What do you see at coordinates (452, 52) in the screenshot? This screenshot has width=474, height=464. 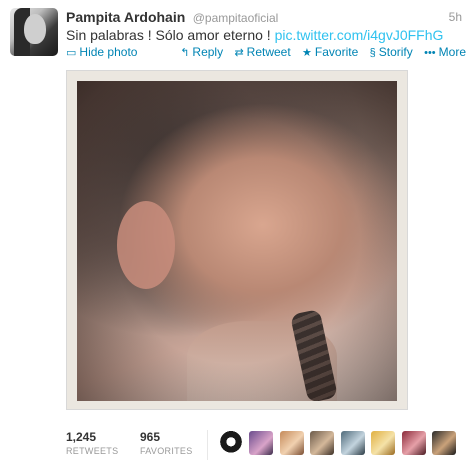 I see `more-label: More` at bounding box center [452, 52].